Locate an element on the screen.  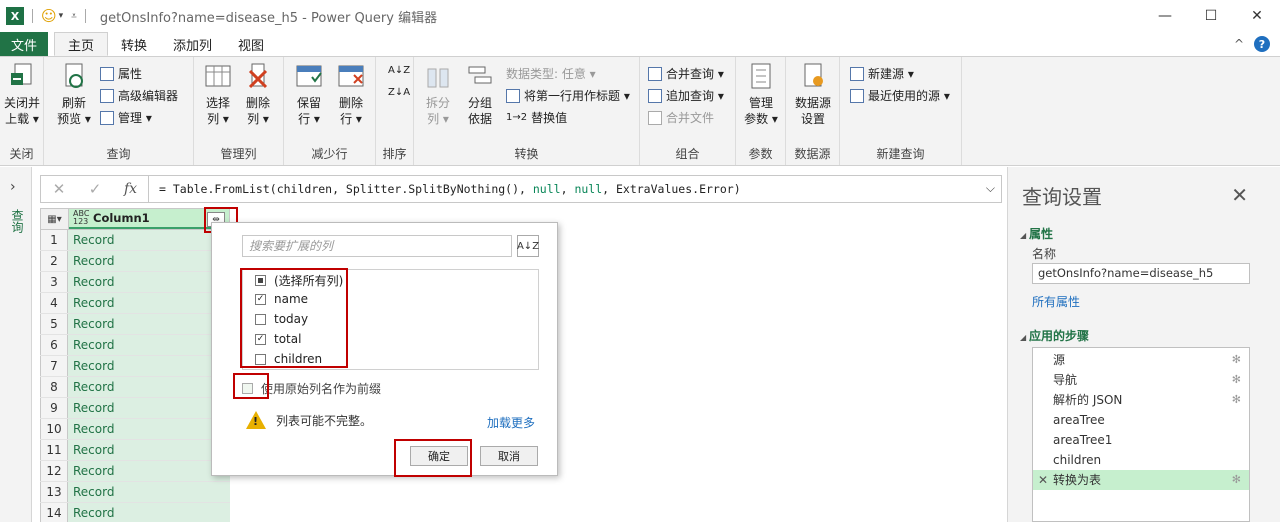
applied-steps-header: 应用的步骤 is located at coordinates (1054, 335).